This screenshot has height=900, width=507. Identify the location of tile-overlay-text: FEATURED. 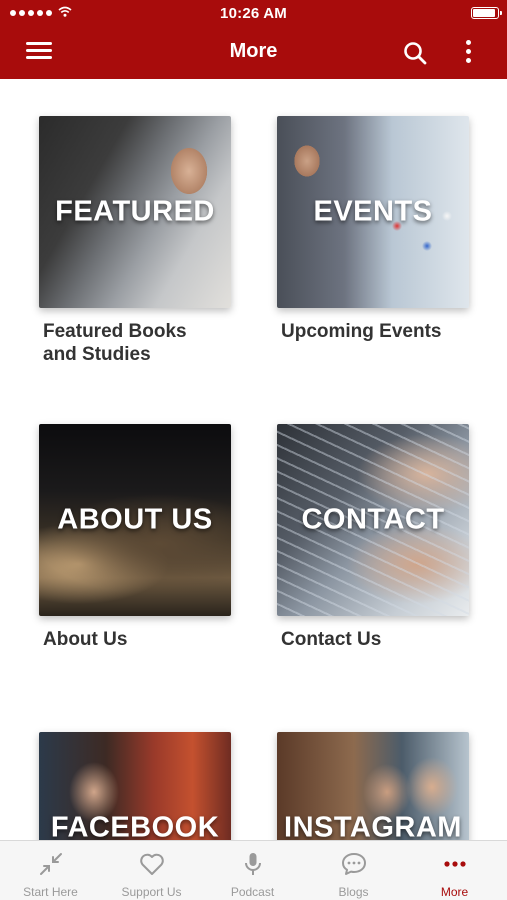
(135, 211).